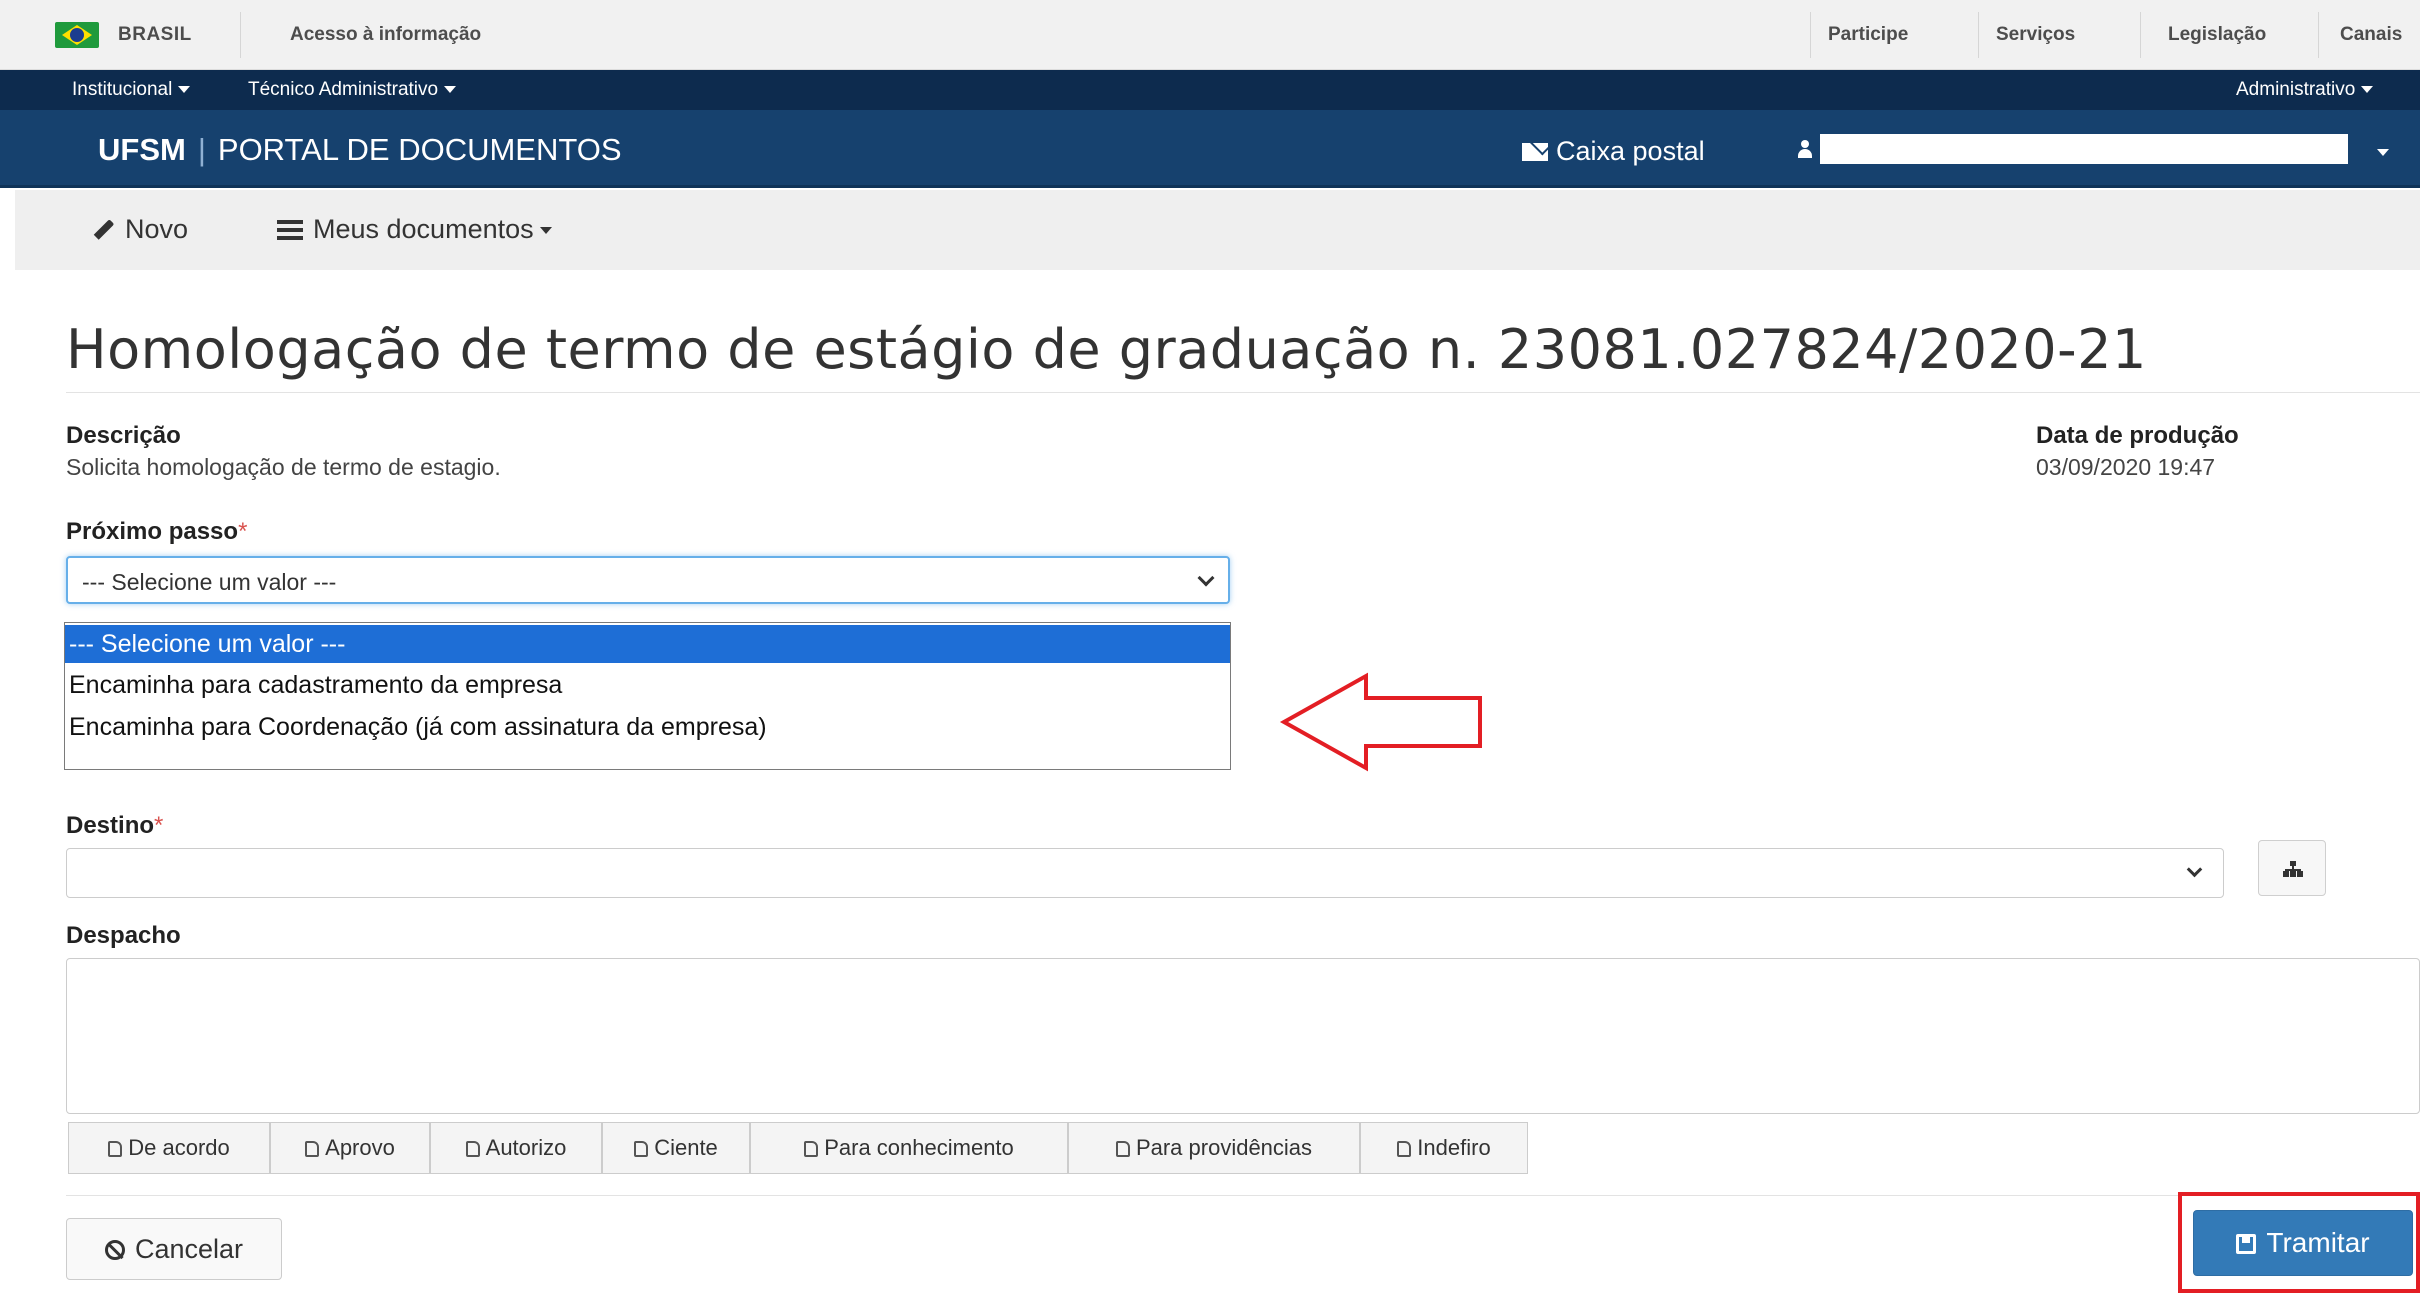 This screenshot has width=2420, height=1293. I want to click on legislacao-link: Legislação, so click(2217, 35).